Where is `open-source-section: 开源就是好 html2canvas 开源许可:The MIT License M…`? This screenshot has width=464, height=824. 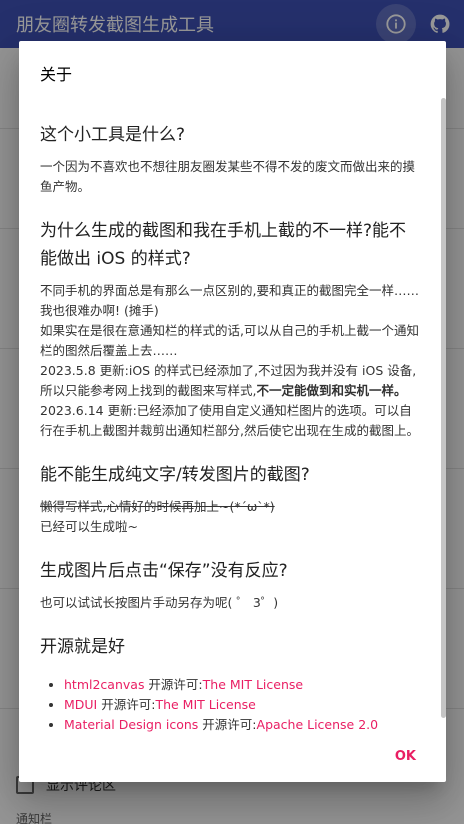
open-source-section: 开源就是好 html2canvas 开源许可:The MIT License M… is located at coordinates (231, 684).